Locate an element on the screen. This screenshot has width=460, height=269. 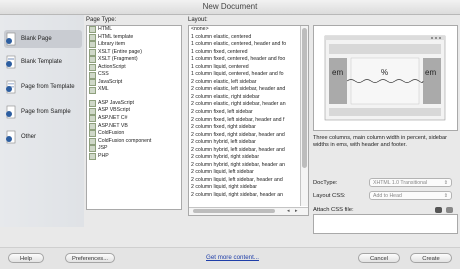
list-item: 2 column fixed, right sidebar is located at coordinates (244, 128).